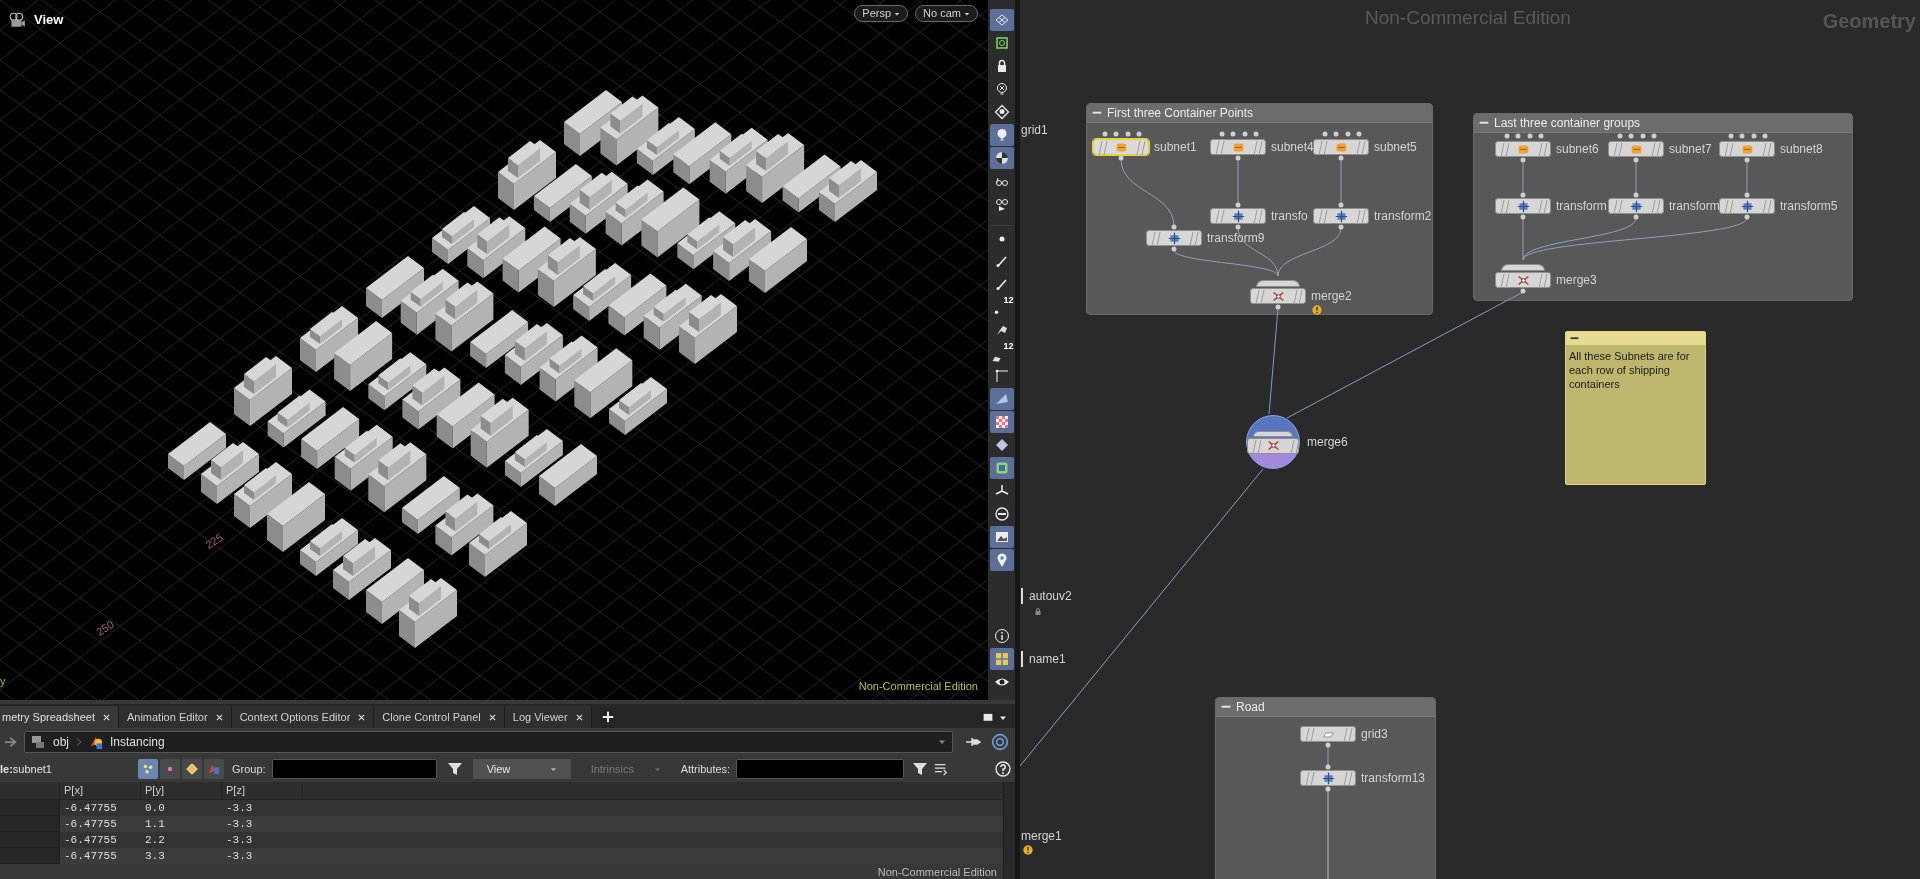 This screenshot has width=1920, height=879. What do you see at coordinates (501, 824) in the screenshot?
I see `table-row: -6.47755 1.1 -3.3` at bounding box center [501, 824].